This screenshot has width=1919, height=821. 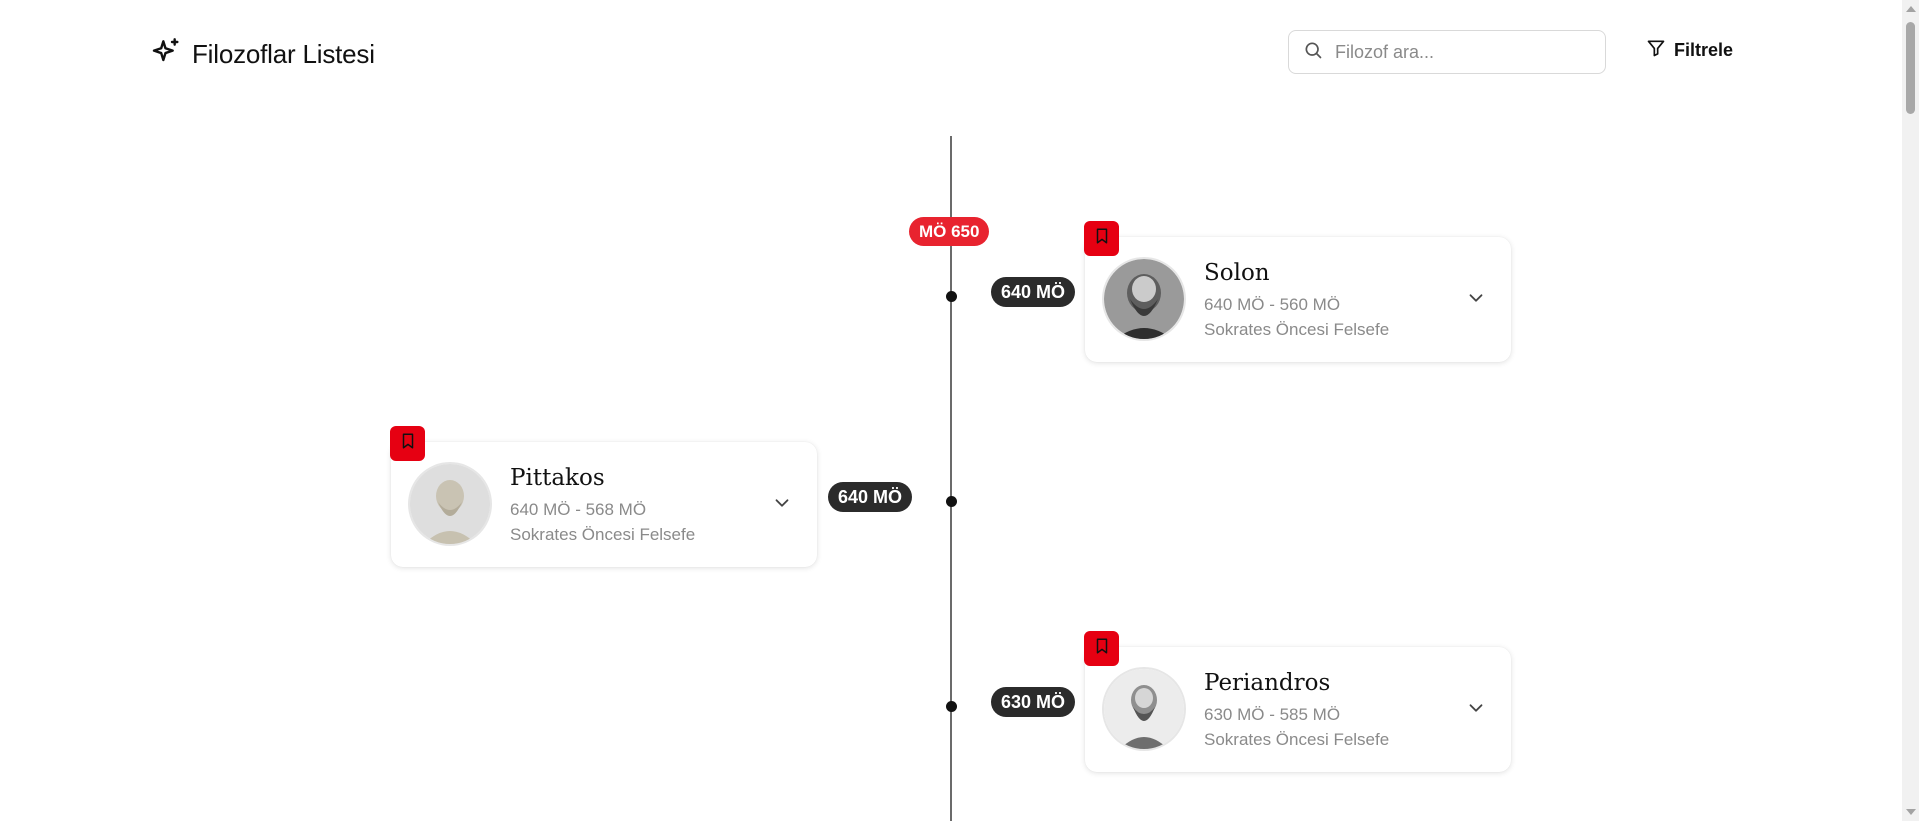 I want to click on filter-button: Filtrele, so click(x=1689, y=50).